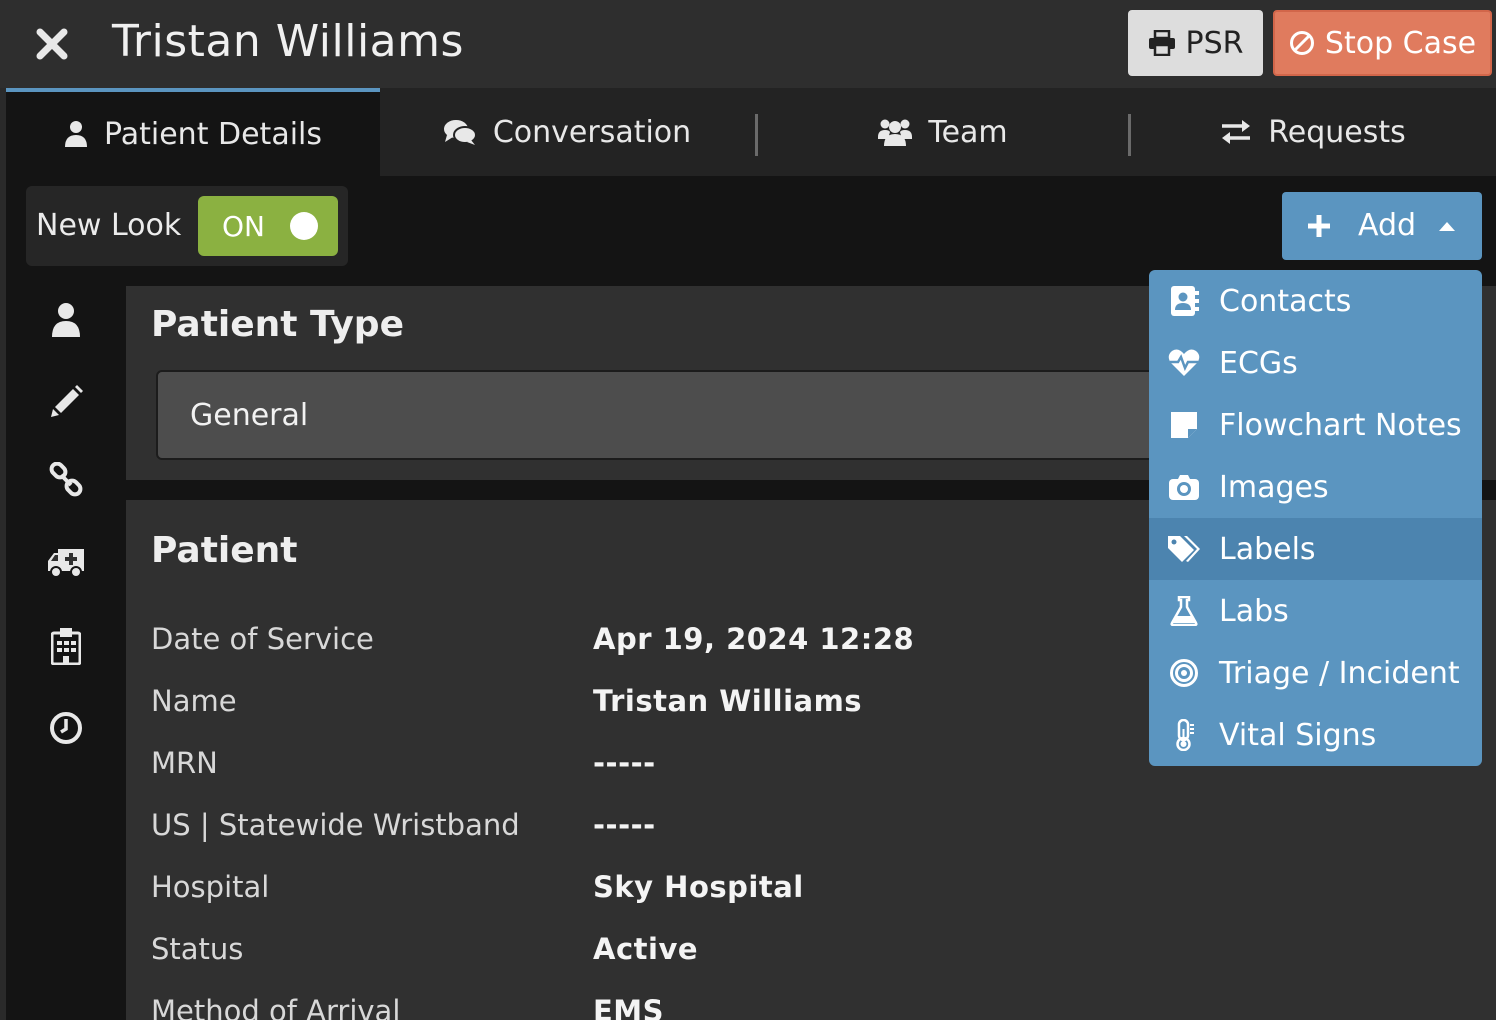  What do you see at coordinates (1337, 132) in the screenshot?
I see `tab-label: Requests` at bounding box center [1337, 132].